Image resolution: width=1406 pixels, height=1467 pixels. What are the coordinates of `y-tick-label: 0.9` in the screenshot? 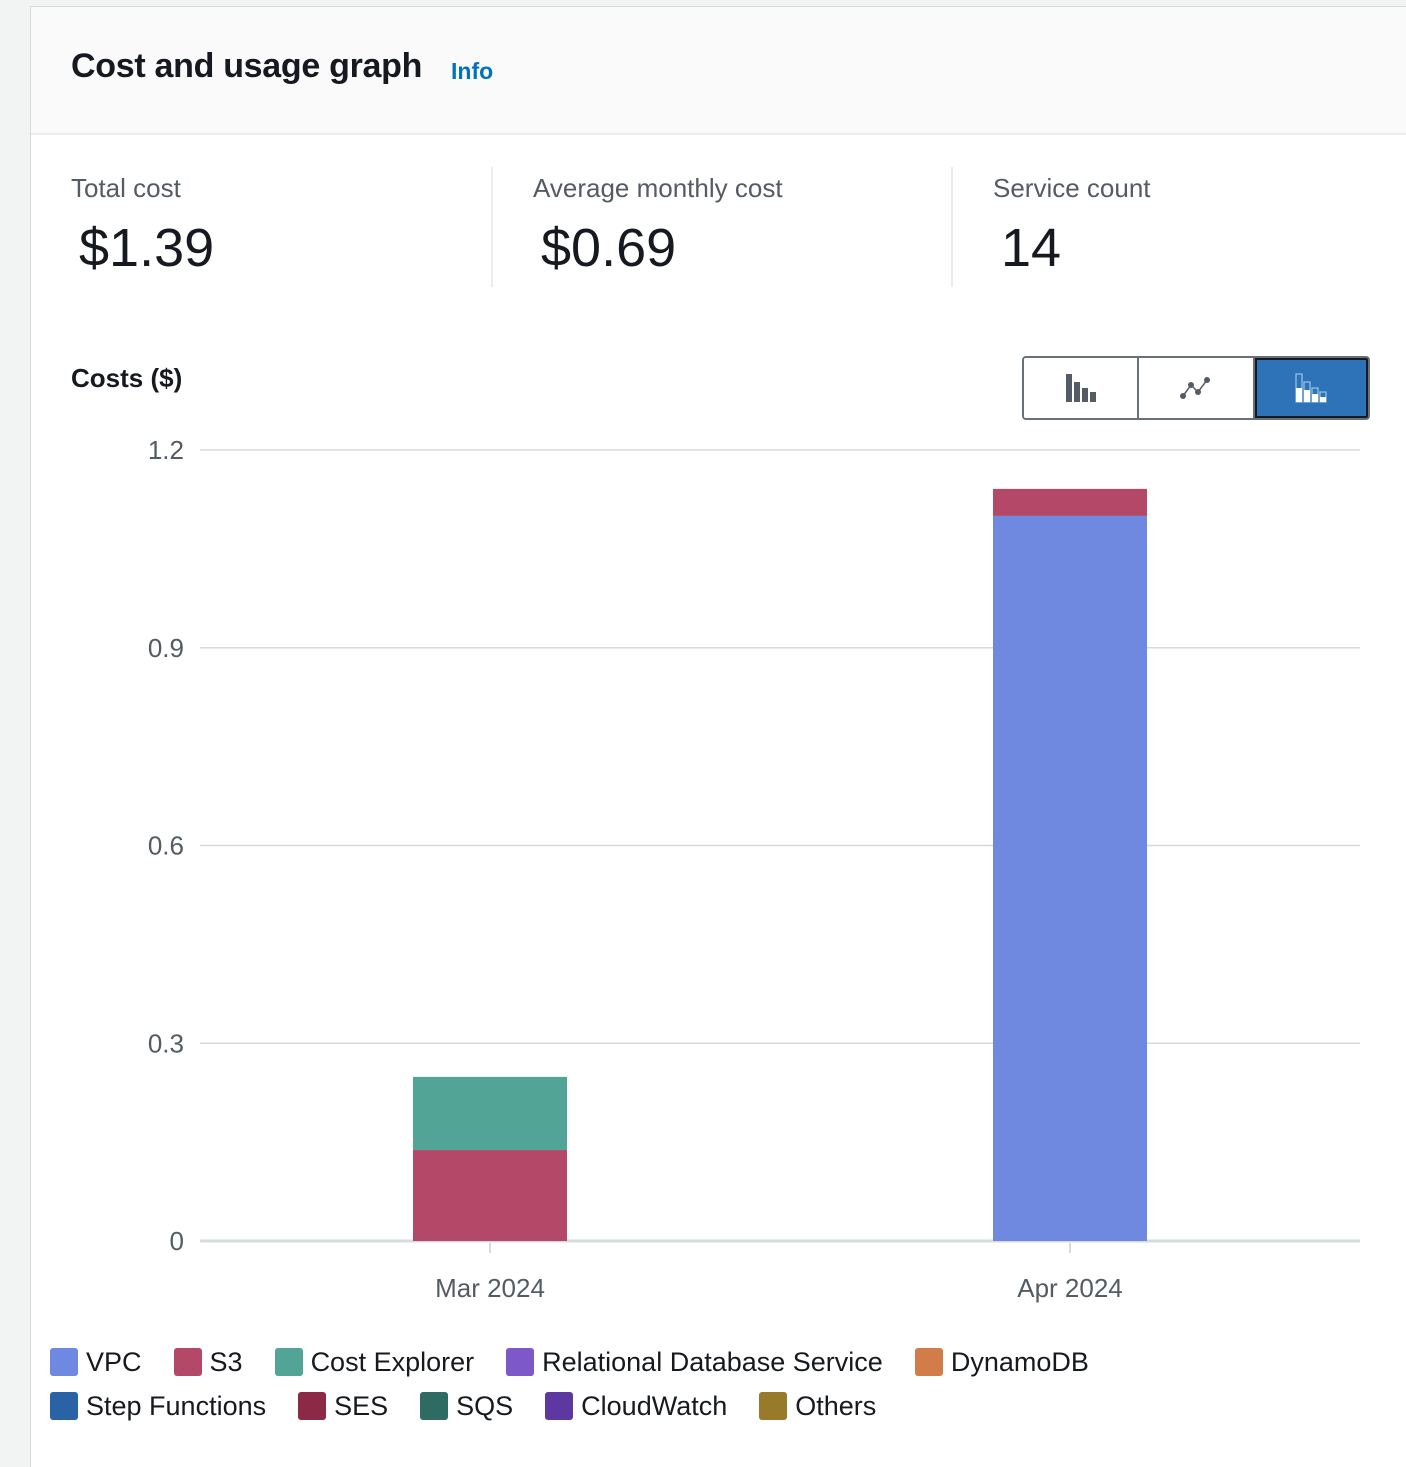 It's located at (166, 648).